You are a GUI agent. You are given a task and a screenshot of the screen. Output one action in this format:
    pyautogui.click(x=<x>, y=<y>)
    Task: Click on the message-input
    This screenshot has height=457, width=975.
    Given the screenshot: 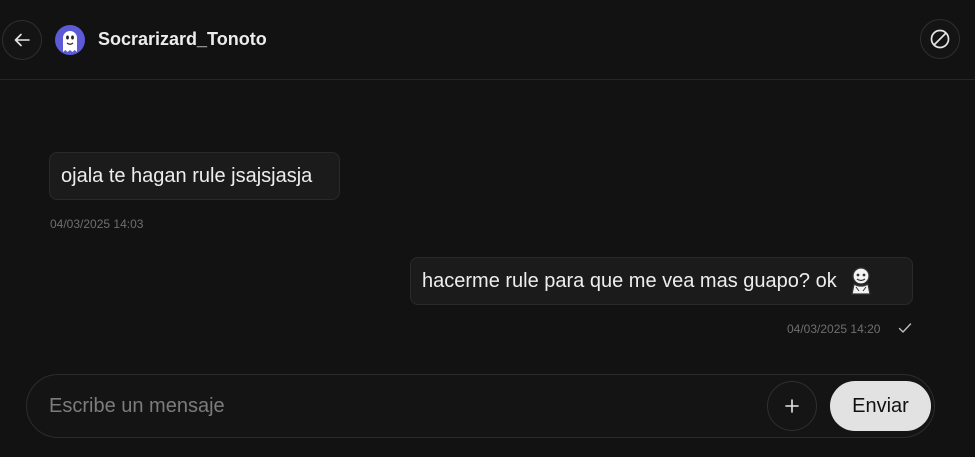 What is the action you would take?
    pyautogui.click(x=399, y=406)
    